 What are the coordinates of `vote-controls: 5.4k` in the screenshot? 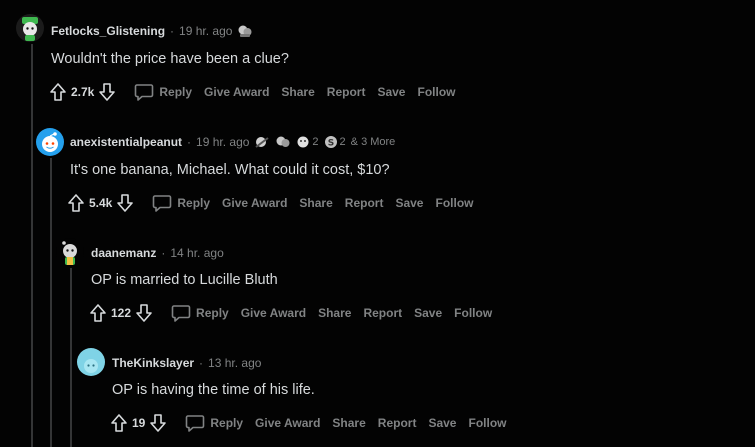 It's located at (100, 203).